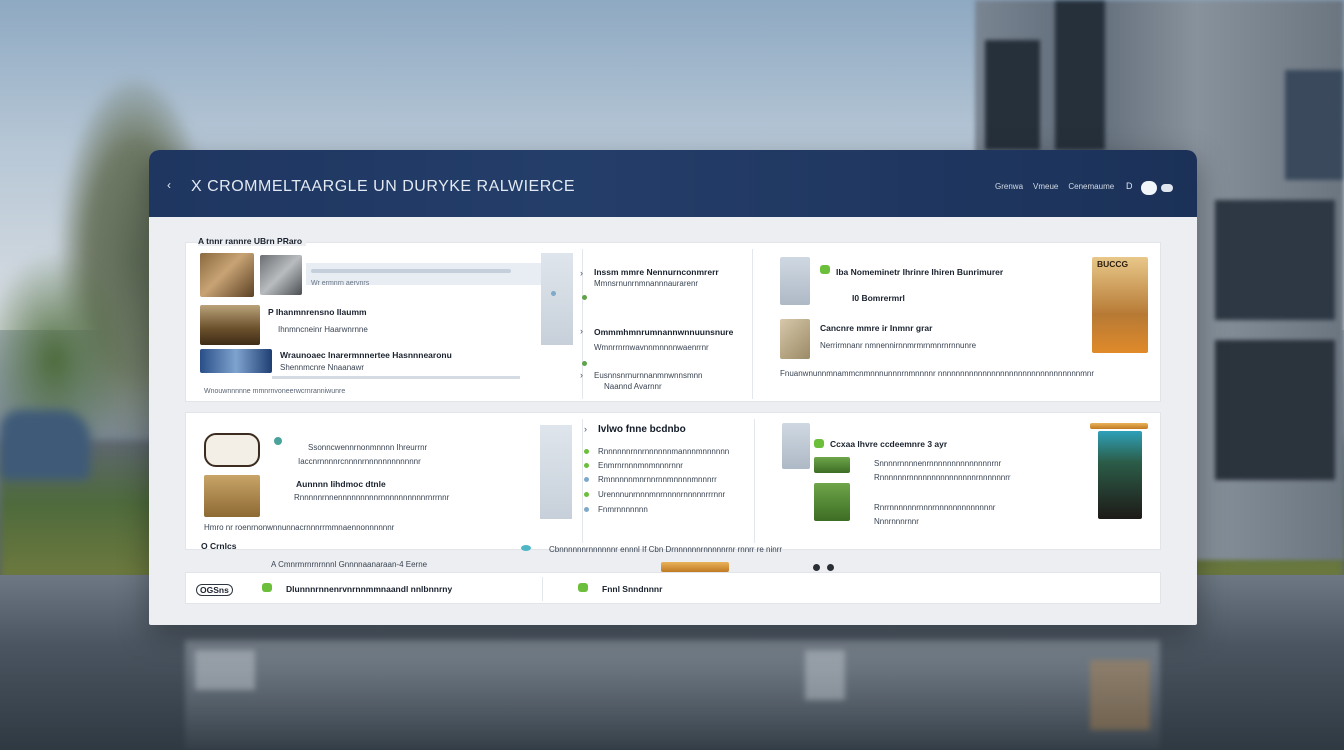  I want to click on list-item: Enmrnrnnnmnmnnnrnnr, so click(640, 466).